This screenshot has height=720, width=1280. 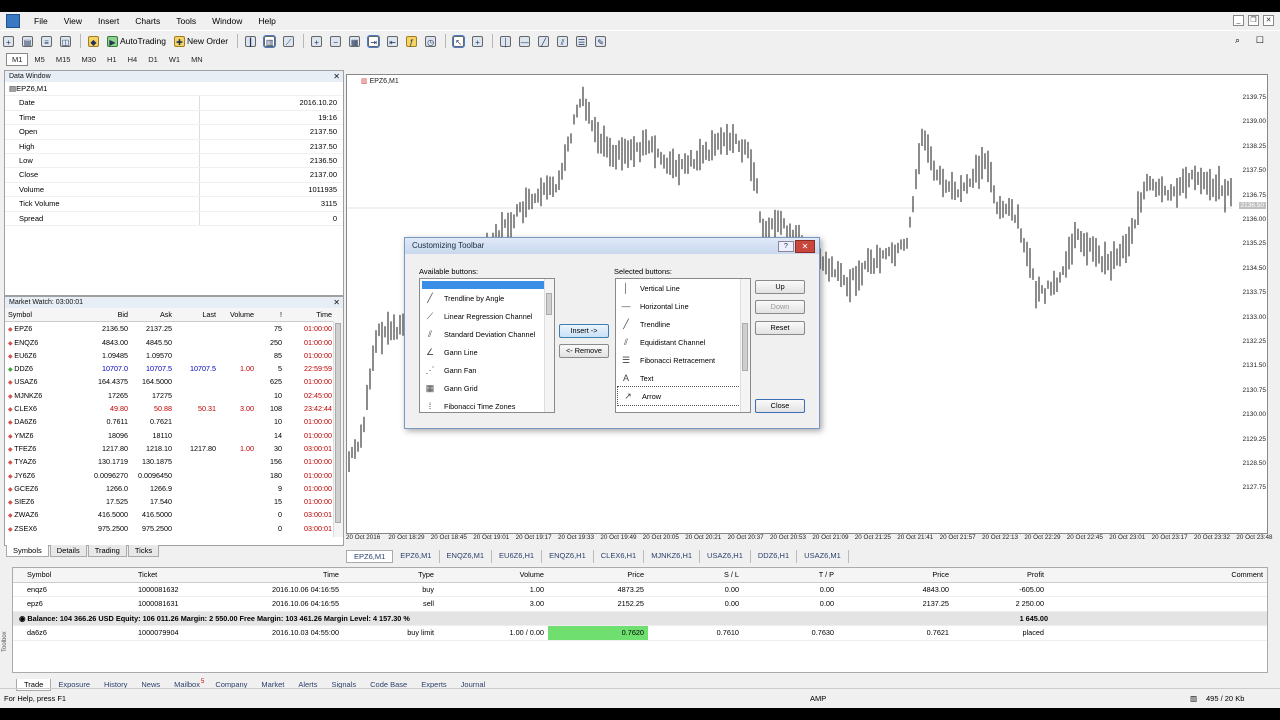 What do you see at coordinates (153, 59) in the screenshot?
I see `timeframe-d1: D1` at bounding box center [153, 59].